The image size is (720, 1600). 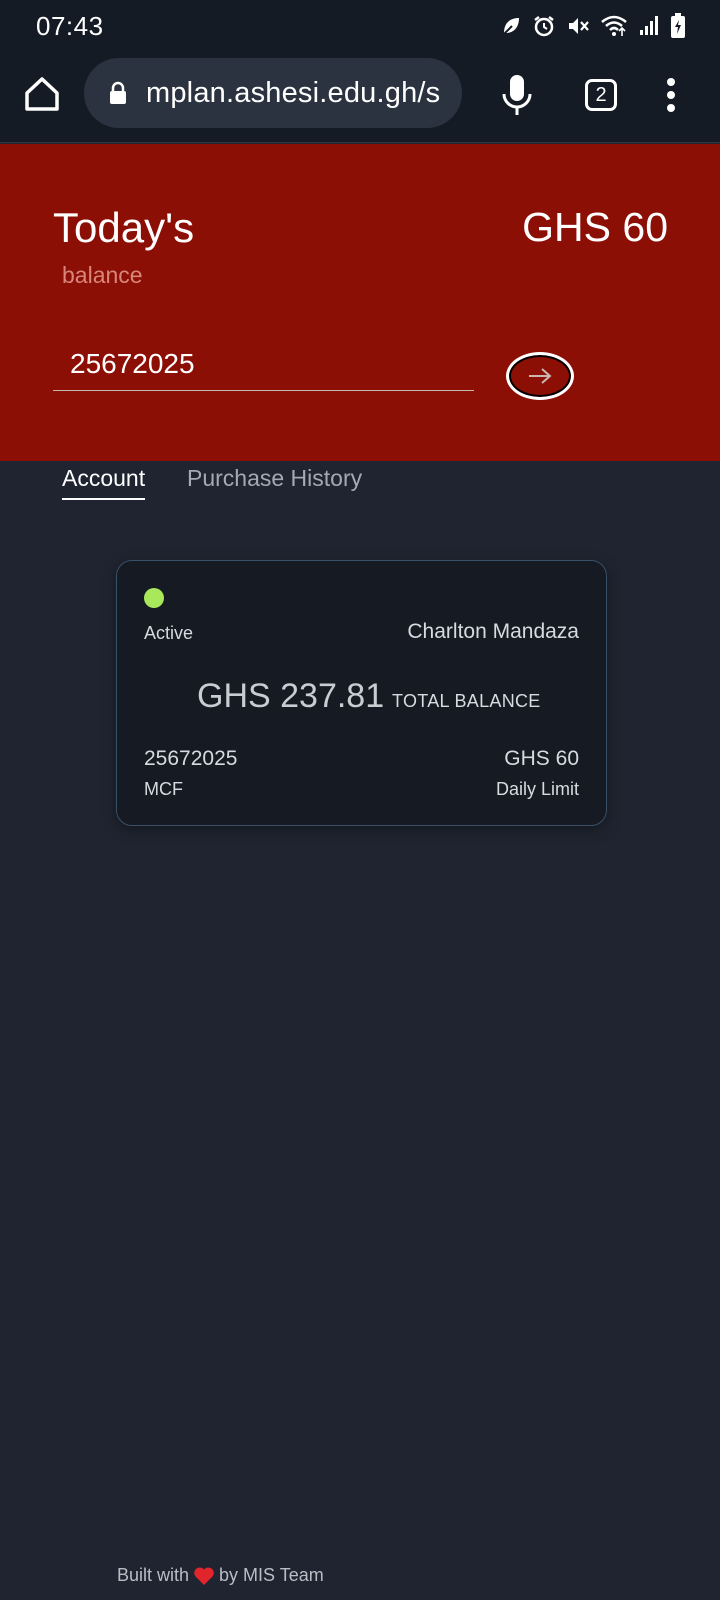 I want to click on account-id: 25672025, so click(x=191, y=758).